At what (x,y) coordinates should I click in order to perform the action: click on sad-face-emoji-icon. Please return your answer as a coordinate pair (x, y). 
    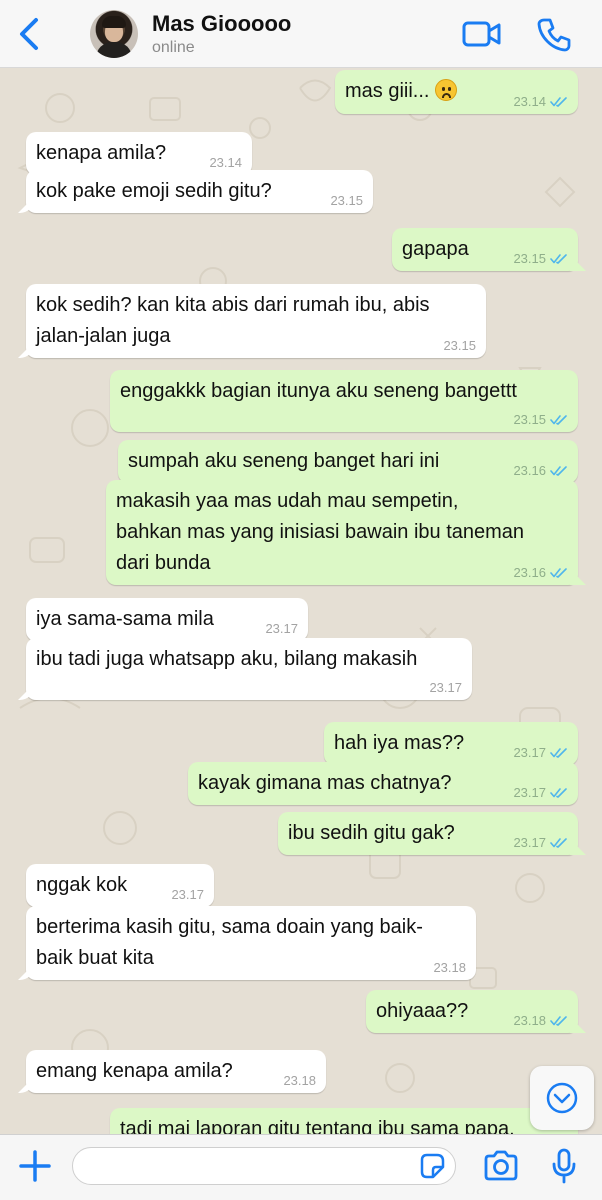
    Looking at the image, I should click on (446, 90).